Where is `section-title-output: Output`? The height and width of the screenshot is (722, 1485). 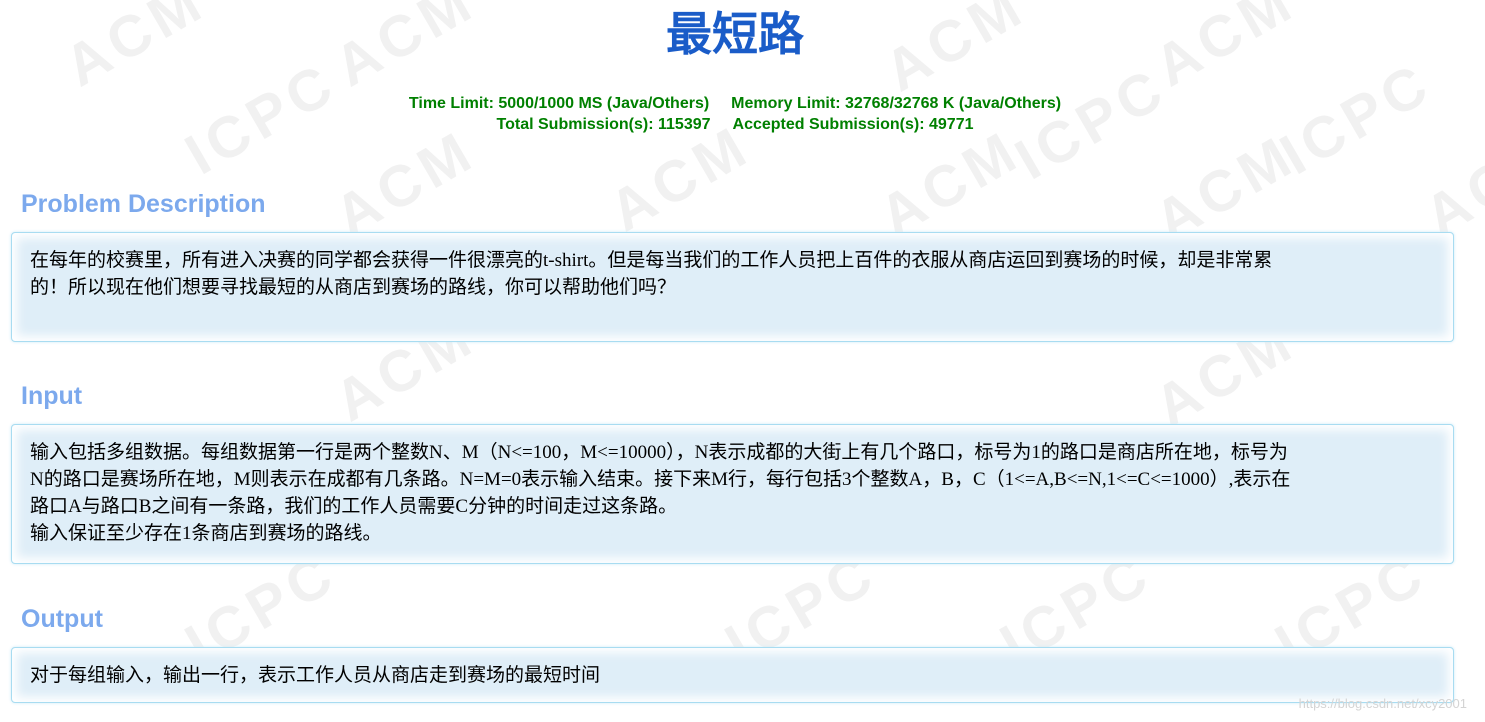 section-title-output: Output is located at coordinates (62, 619).